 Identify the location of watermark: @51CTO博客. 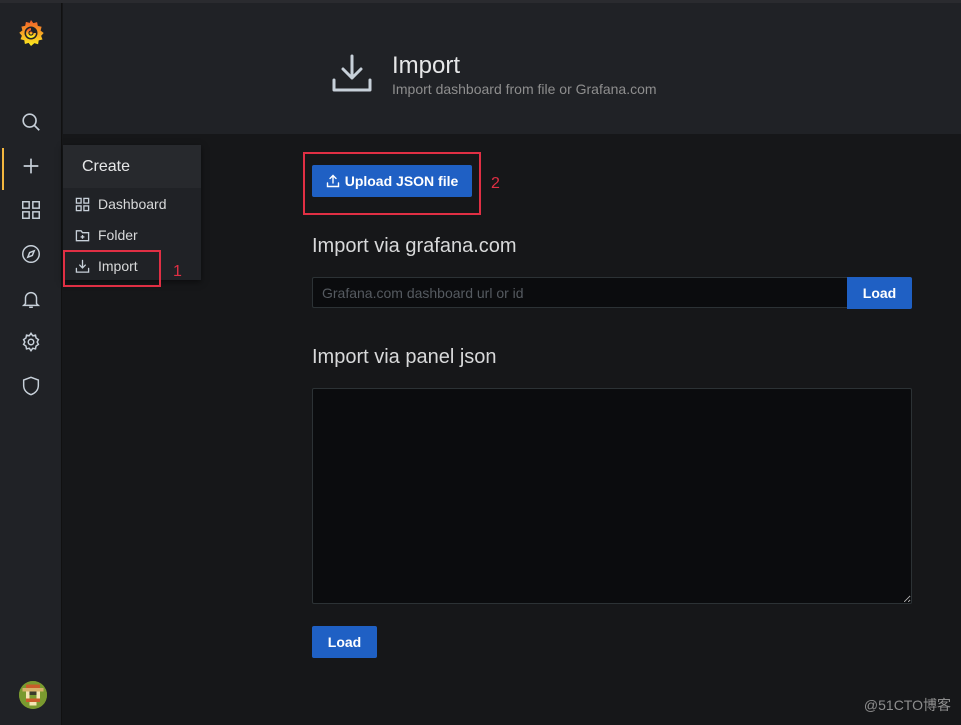
(907, 705).